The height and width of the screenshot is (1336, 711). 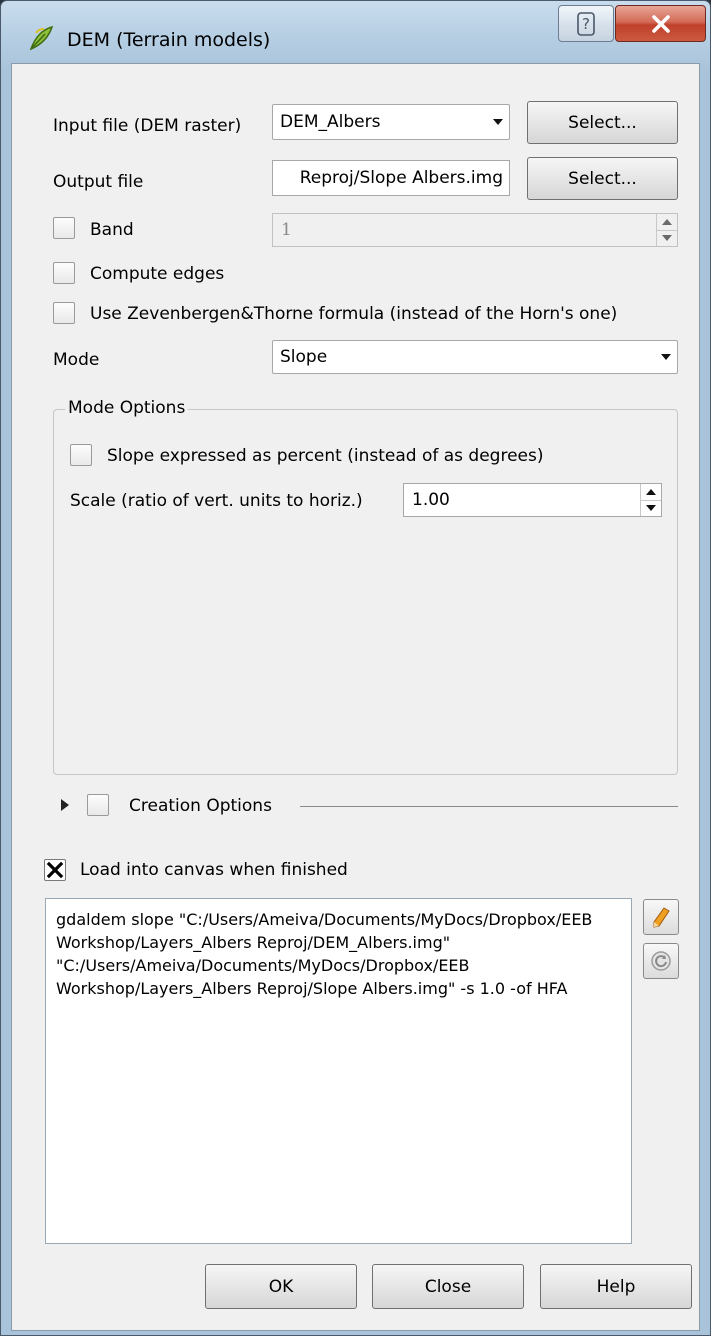 What do you see at coordinates (401, 178) in the screenshot?
I see `output-file-value: Reproj/Slope Albers.img` at bounding box center [401, 178].